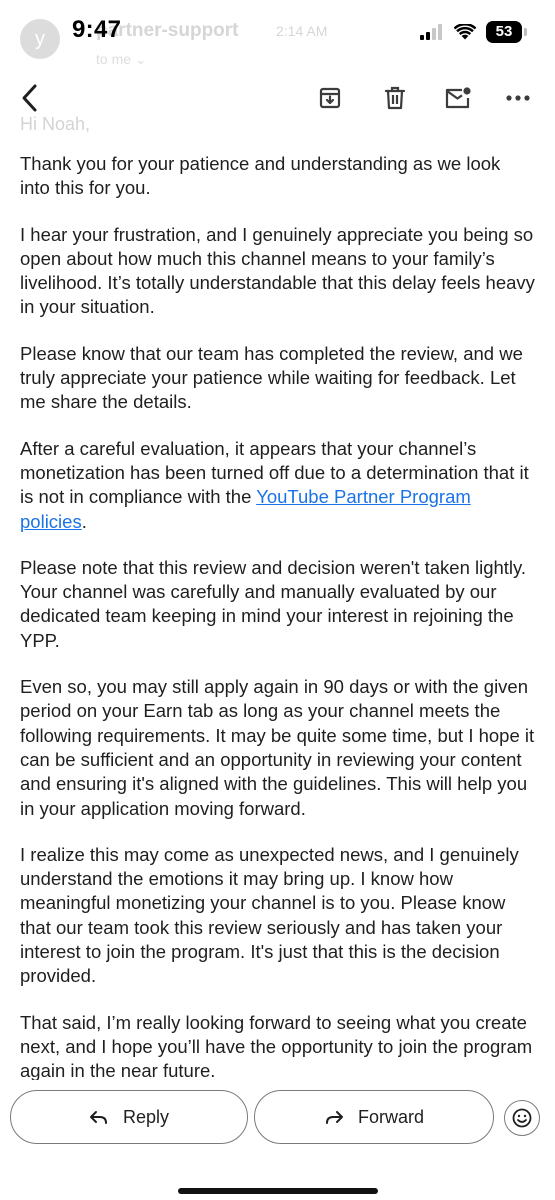  I want to click on forward-button: Forward, so click(374, 1117).